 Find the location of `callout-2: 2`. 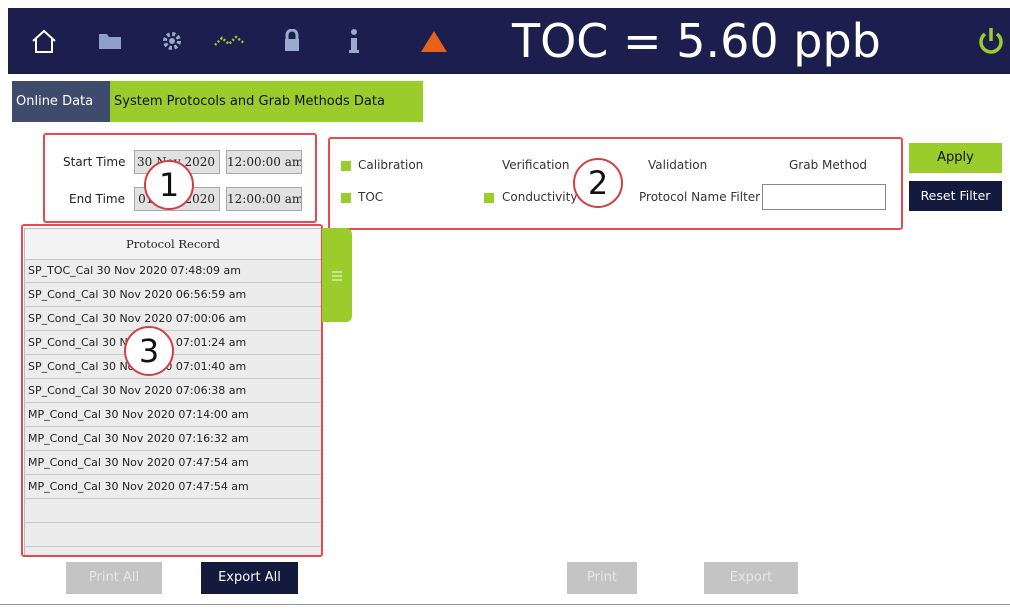

callout-2: 2 is located at coordinates (598, 183).